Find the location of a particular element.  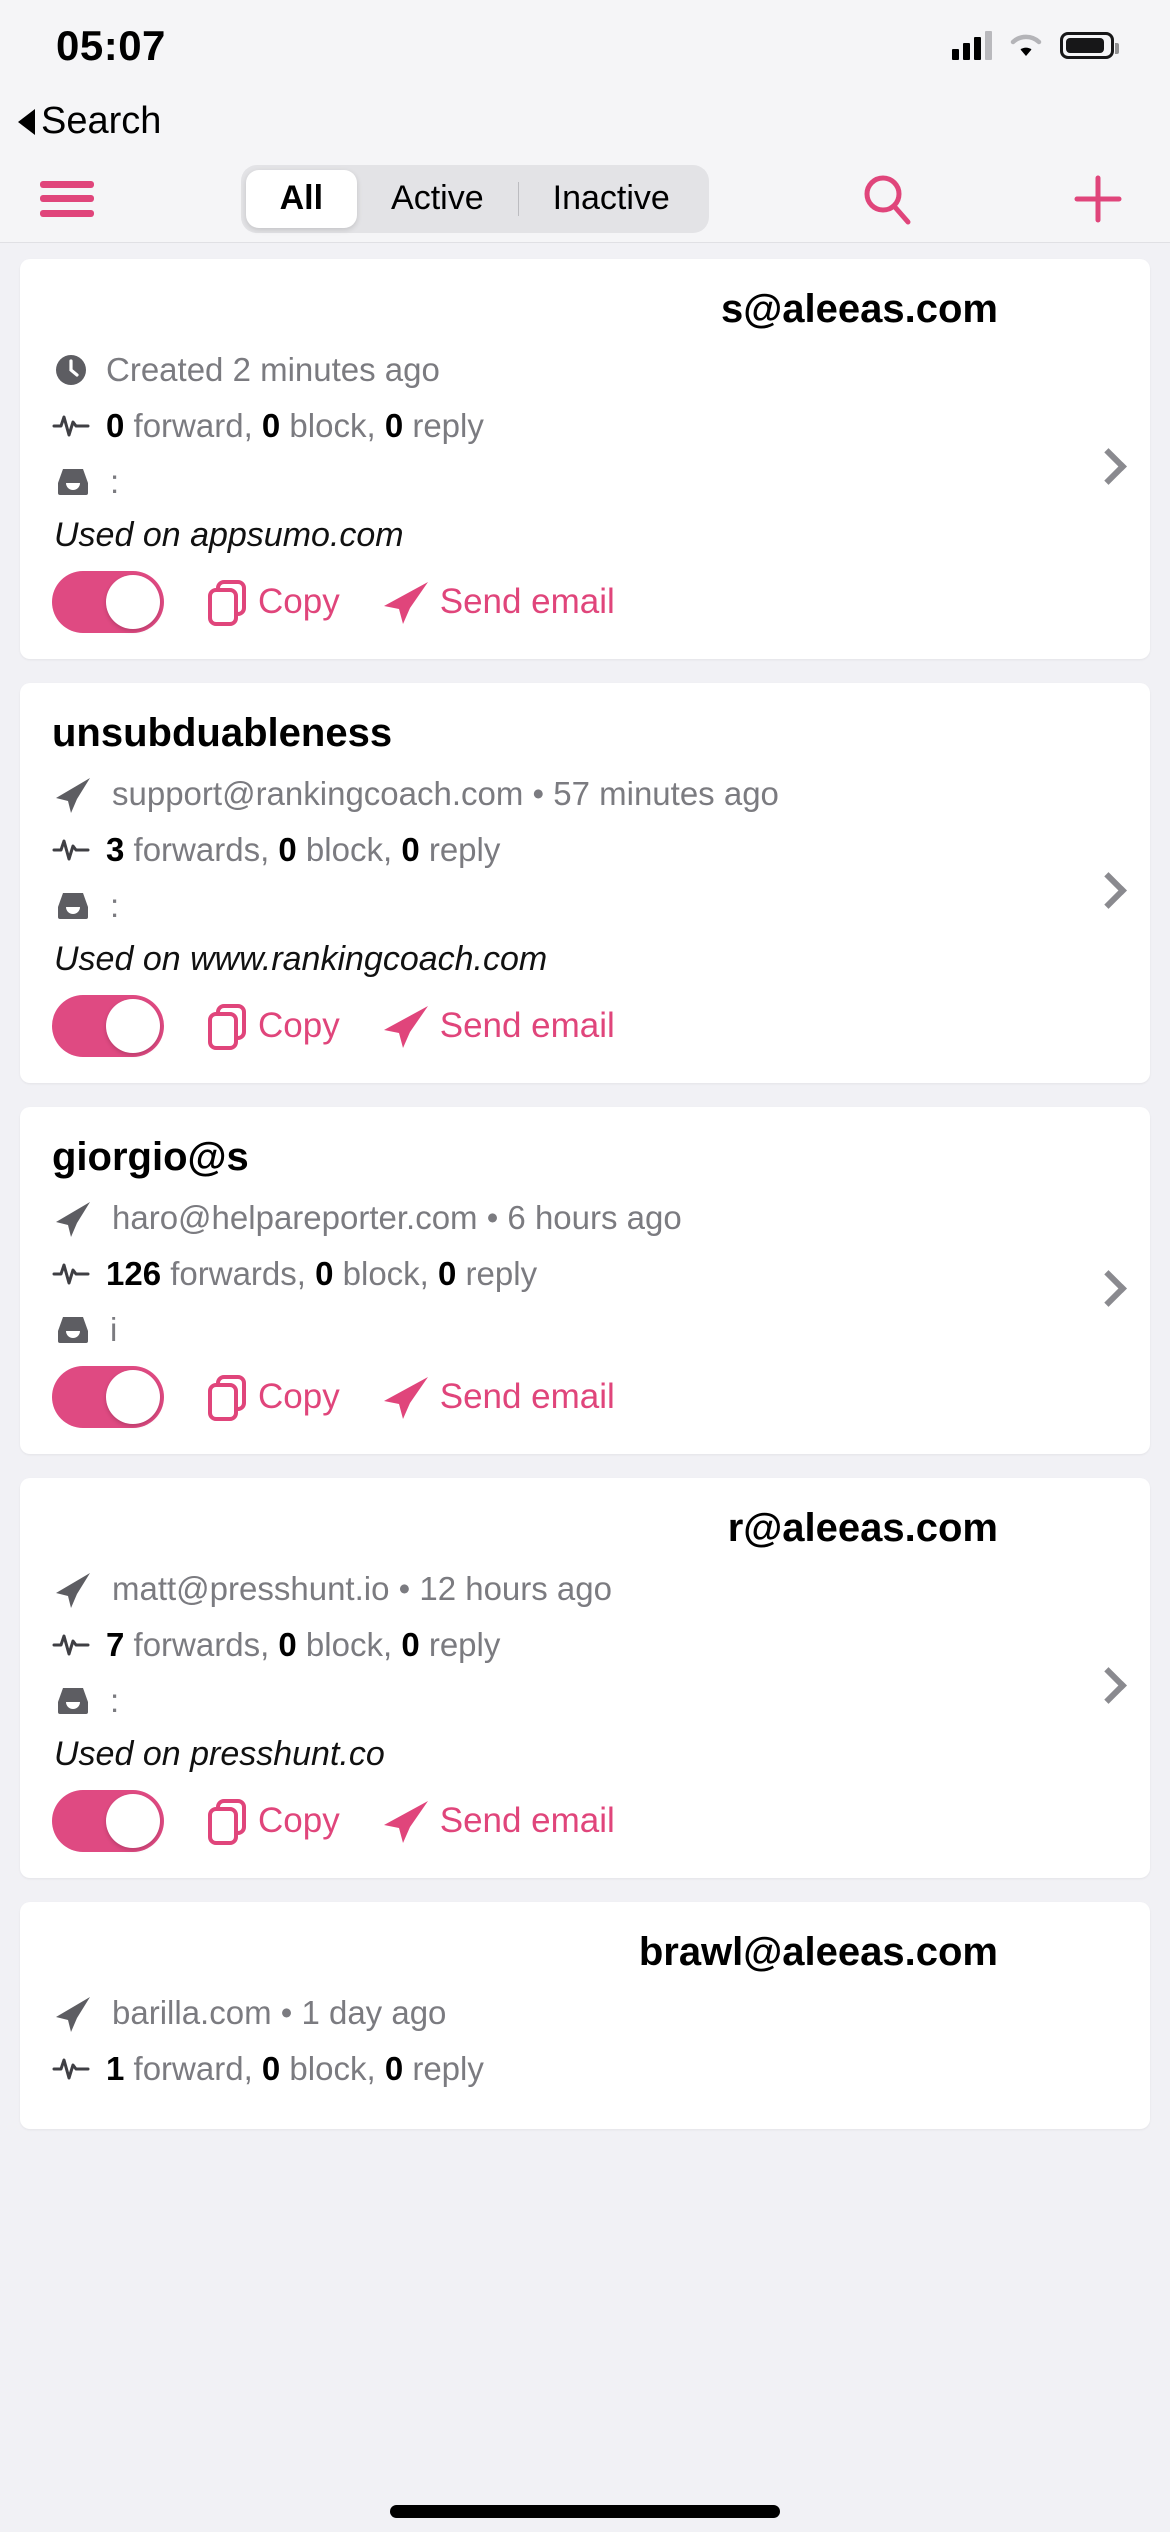

search-icon is located at coordinates (887, 199).